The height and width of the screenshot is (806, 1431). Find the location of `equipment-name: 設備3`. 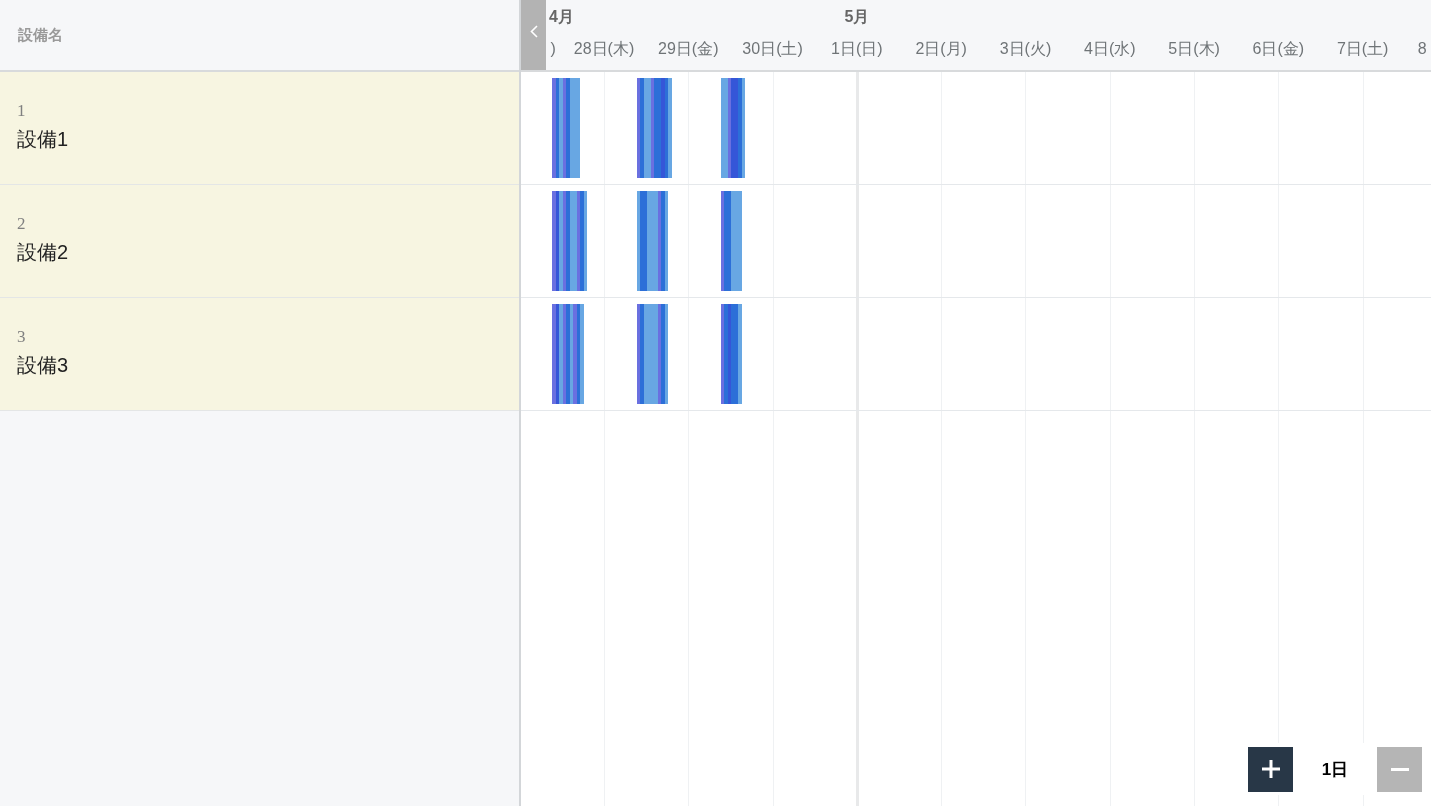

equipment-name: 設備3 is located at coordinates (43, 365).